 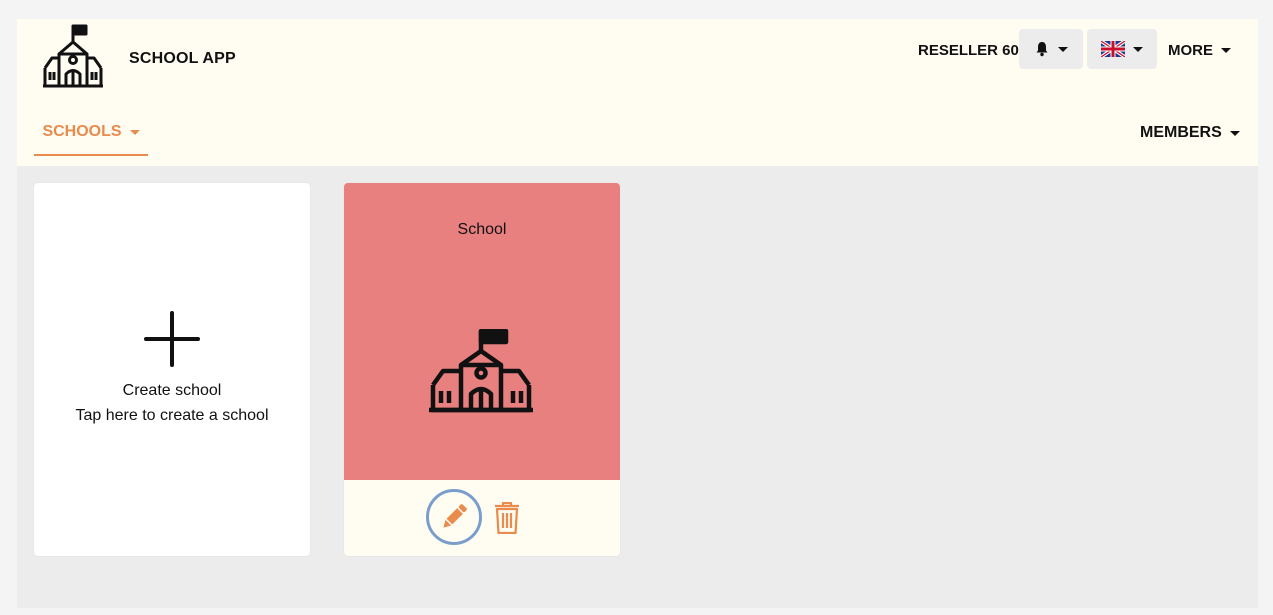 I want to click on tab-schools: SCHOOLS, so click(x=91, y=133).